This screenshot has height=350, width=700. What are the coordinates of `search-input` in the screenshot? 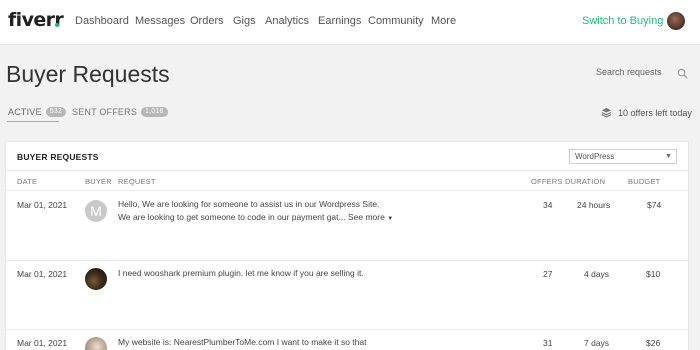 It's located at (632, 71).